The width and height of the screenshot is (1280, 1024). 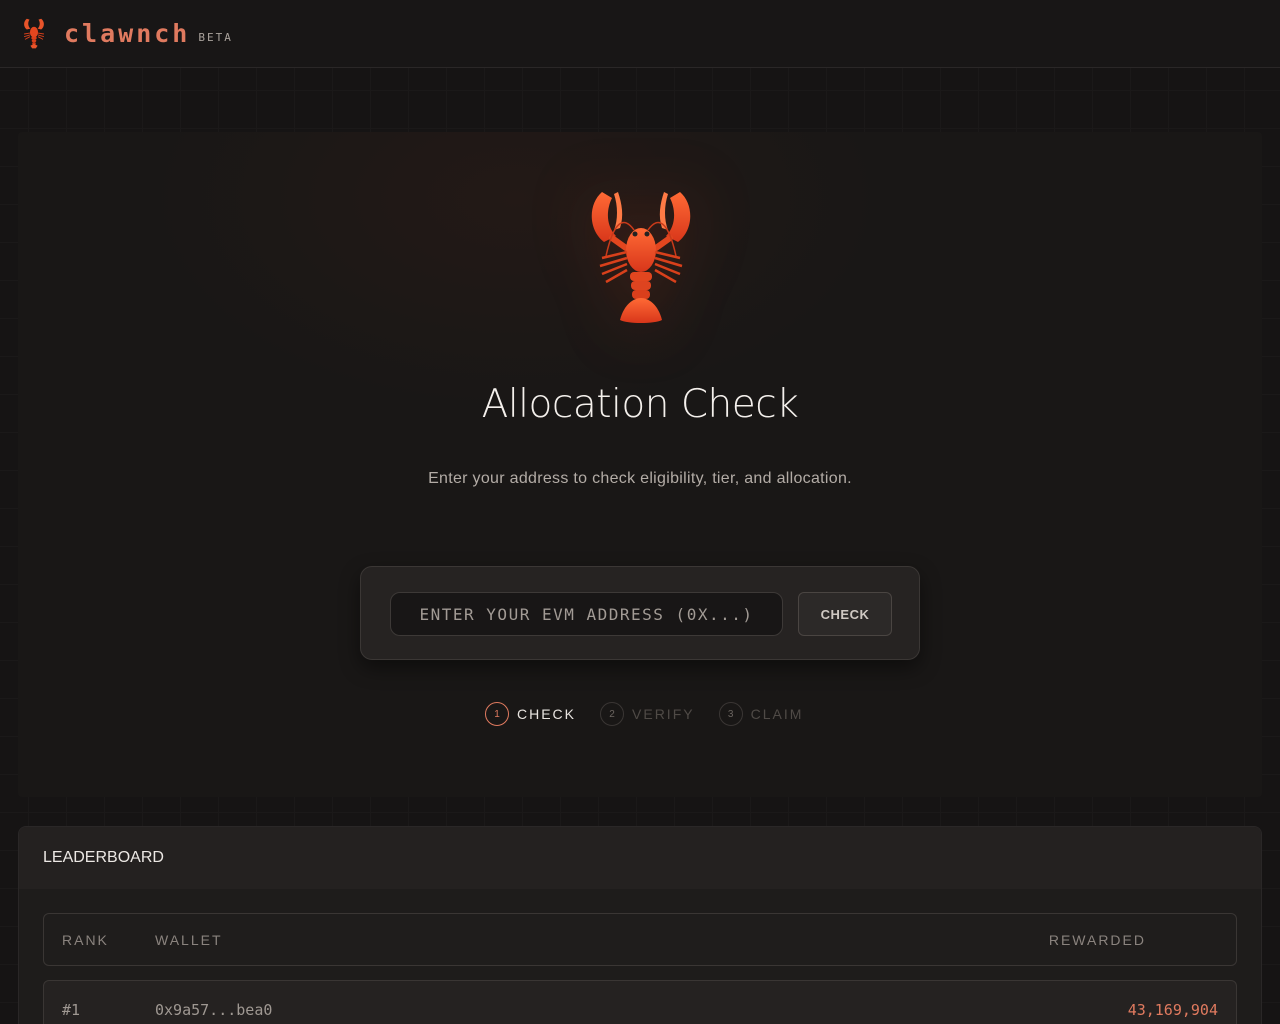 I want to click on step-number: 3, so click(x=730, y=714).